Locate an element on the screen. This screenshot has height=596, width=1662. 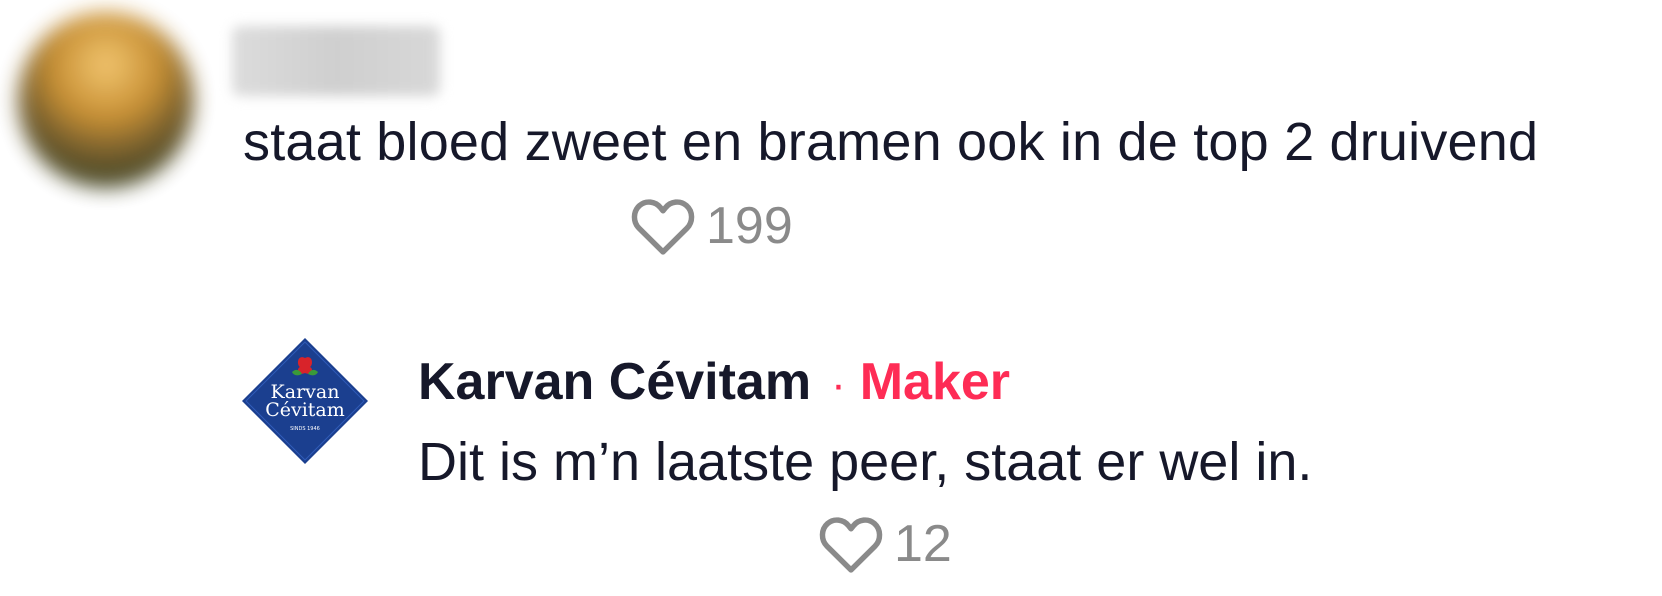
commenter-username-blurred is located at coordinates (336, 61).